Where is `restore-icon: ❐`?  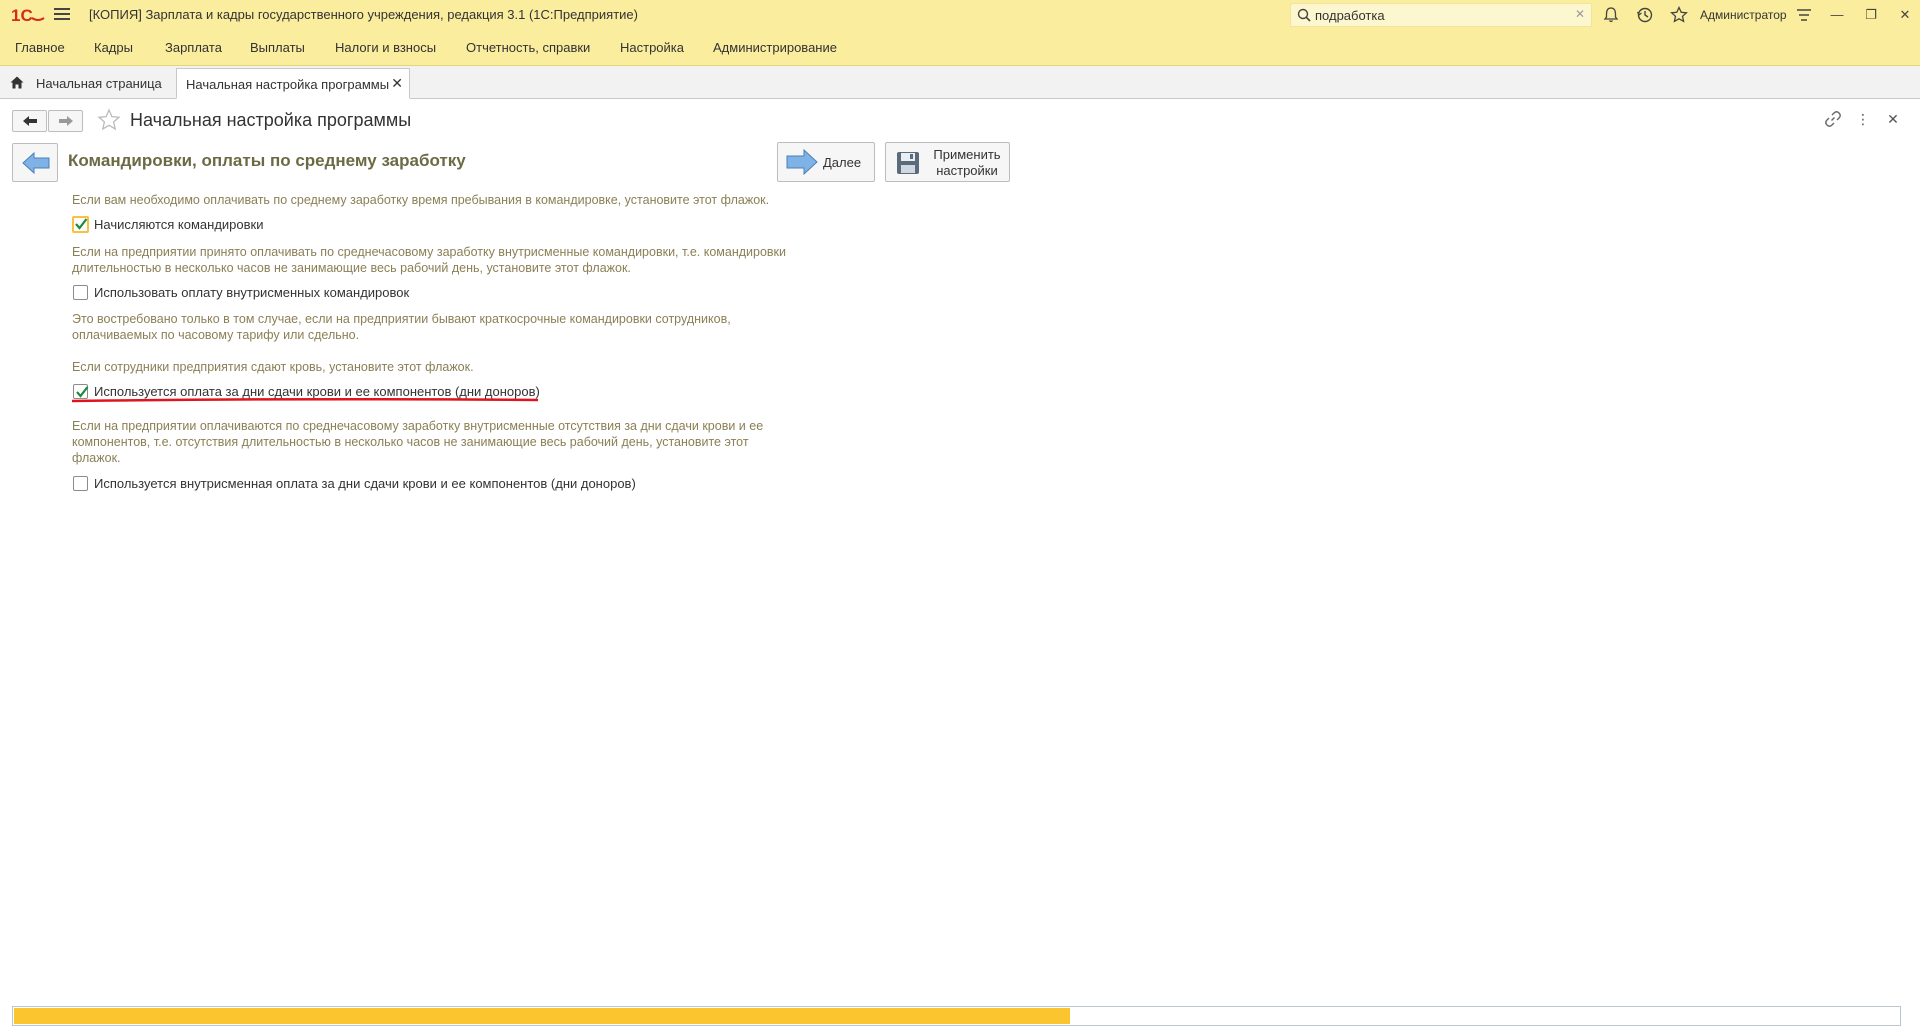
restore-icon: ❐ is located at coordinates (1871, 15).